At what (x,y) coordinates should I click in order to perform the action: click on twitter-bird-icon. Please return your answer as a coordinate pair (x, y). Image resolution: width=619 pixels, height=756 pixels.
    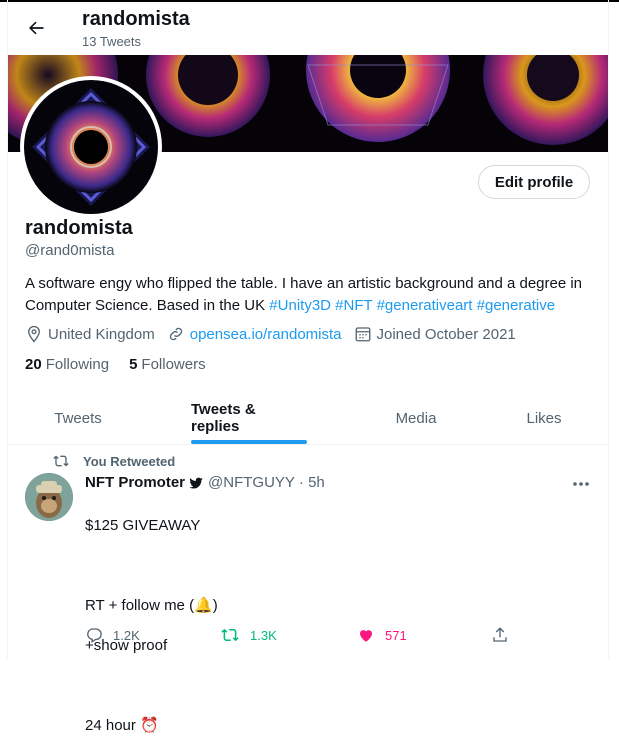
    Looking at the image, I should click on (196, 483).